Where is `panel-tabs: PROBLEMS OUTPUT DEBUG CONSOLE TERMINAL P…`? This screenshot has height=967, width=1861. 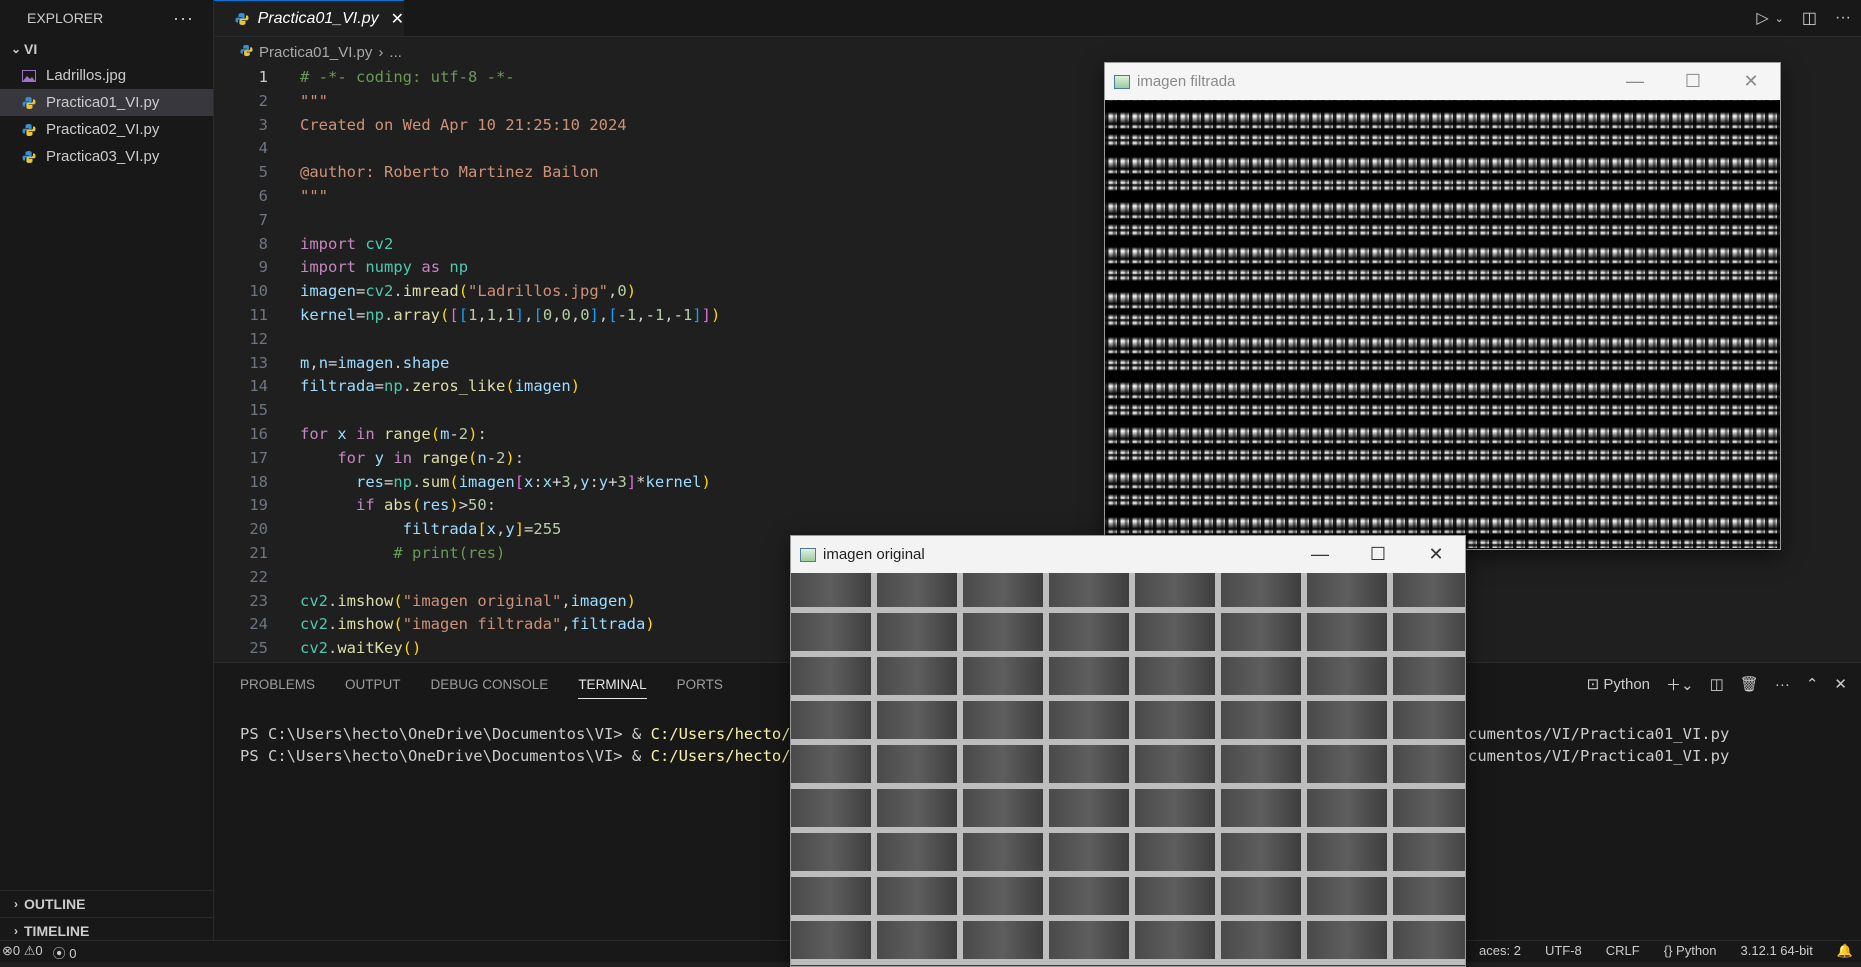 panel-tabs: PROBLEMS OUTPUT DEBUG CONSOLE TERMINAL P… is located at coordinates (481, 684).